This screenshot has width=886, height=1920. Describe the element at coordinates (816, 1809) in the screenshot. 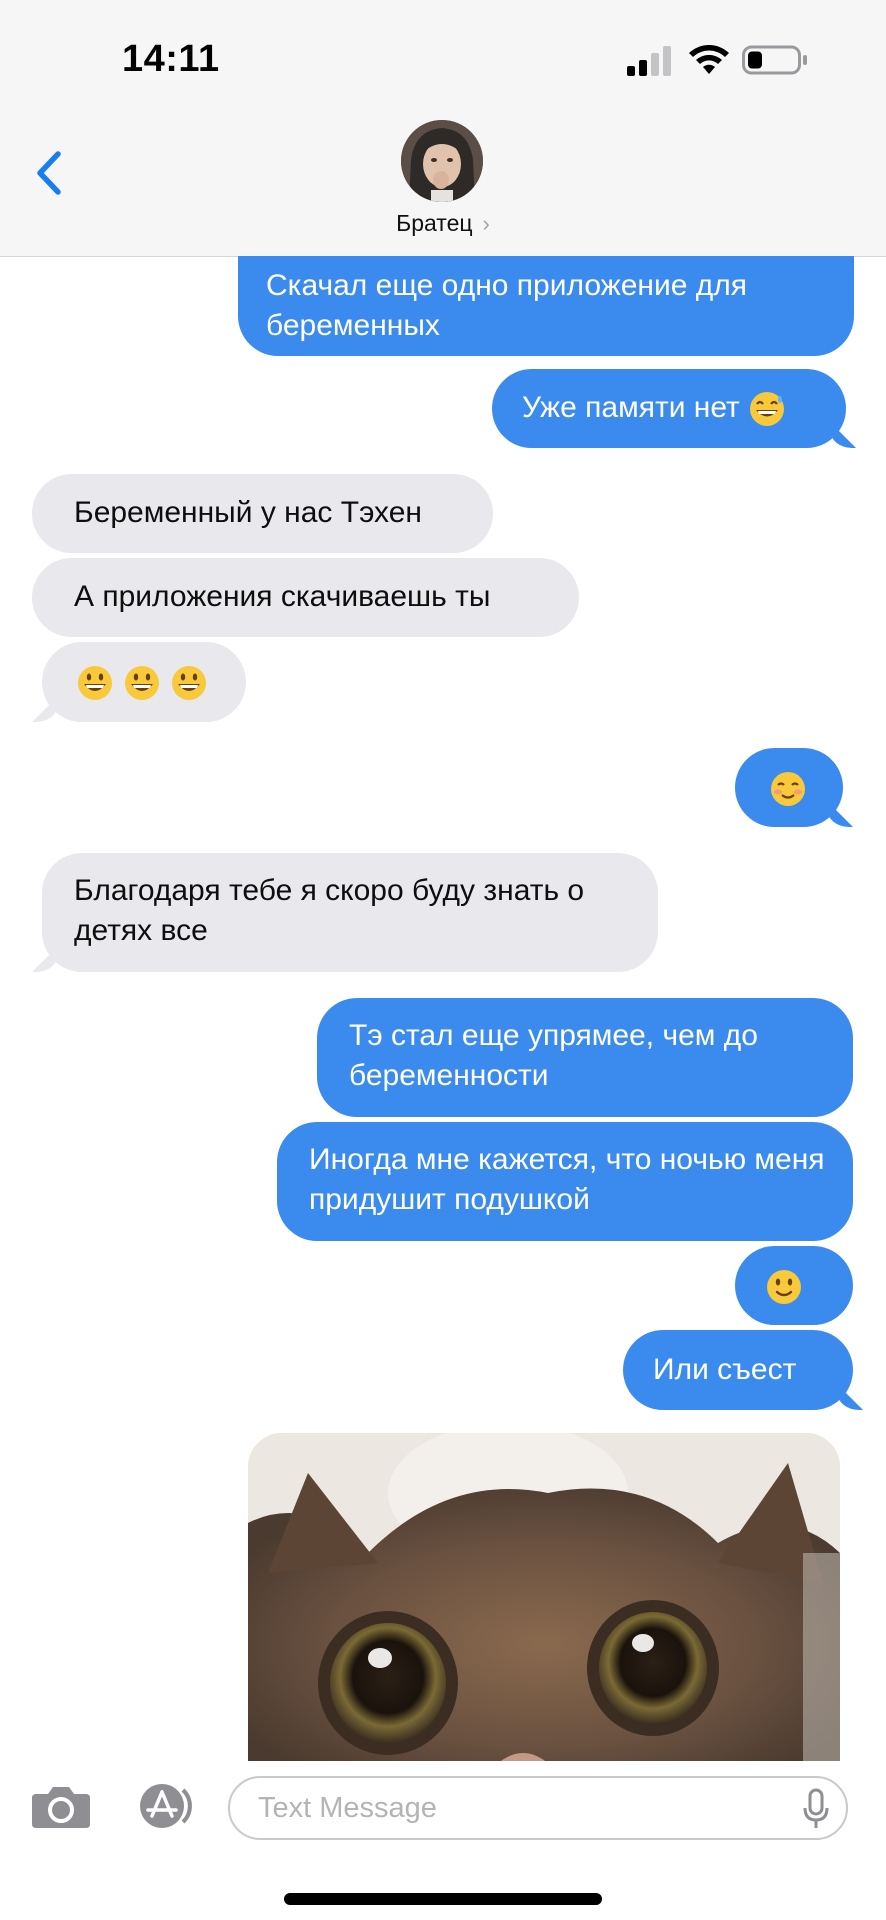

I see `microphone-icon` at that location.